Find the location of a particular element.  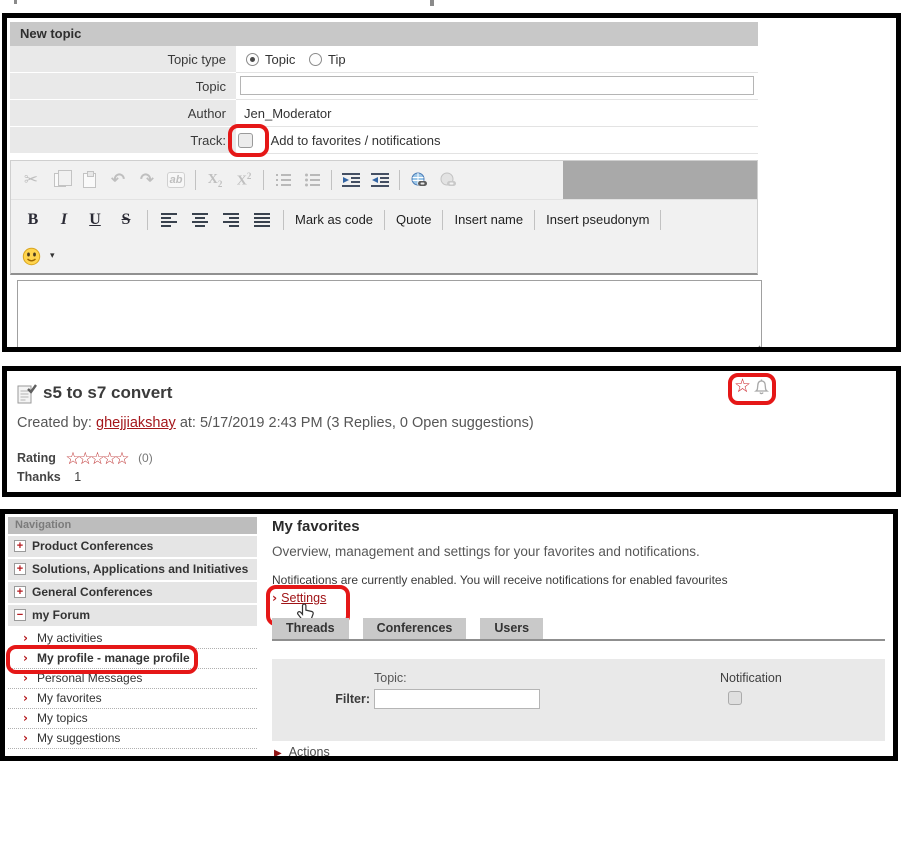

triangle-right-icon: ▶ is located at coordinates (278, 753).